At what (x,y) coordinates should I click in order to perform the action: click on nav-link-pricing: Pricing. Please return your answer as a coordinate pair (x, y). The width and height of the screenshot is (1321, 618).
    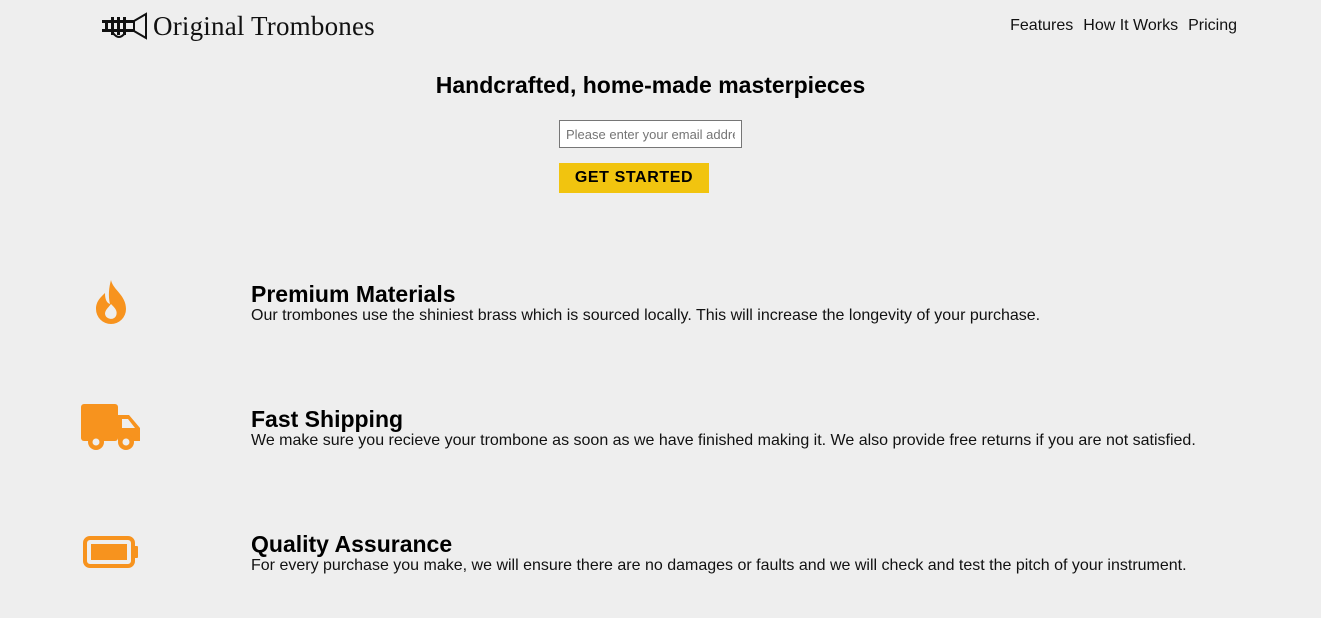
    Looking at the image, I should click on (1212, 26).